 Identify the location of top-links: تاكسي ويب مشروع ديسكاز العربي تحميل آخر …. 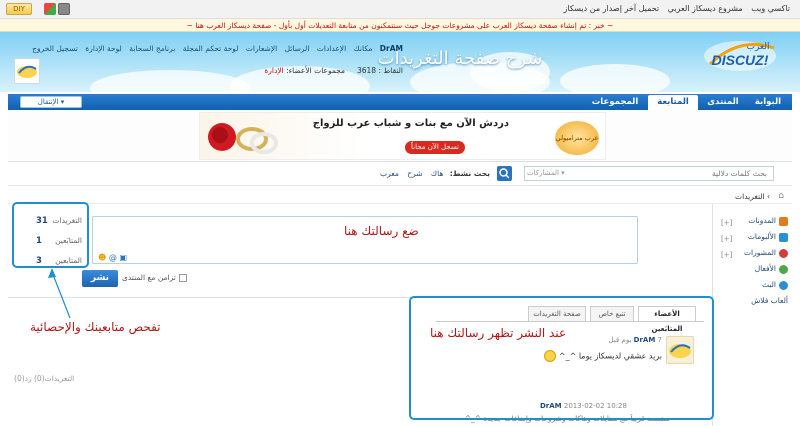
(674, 8).